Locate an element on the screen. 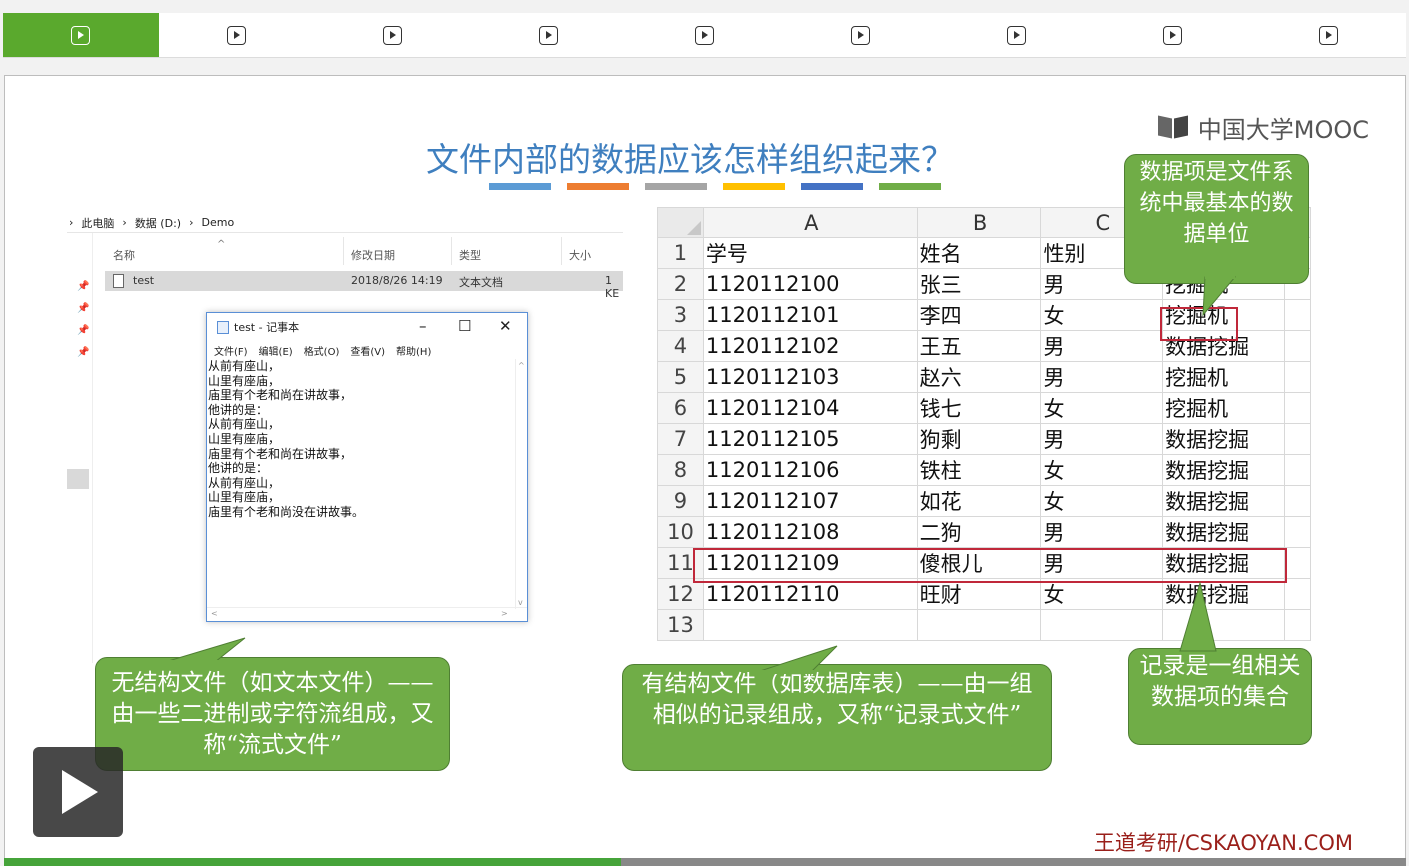  maximize-icon: ☐ is located at coordinates (464, 326).